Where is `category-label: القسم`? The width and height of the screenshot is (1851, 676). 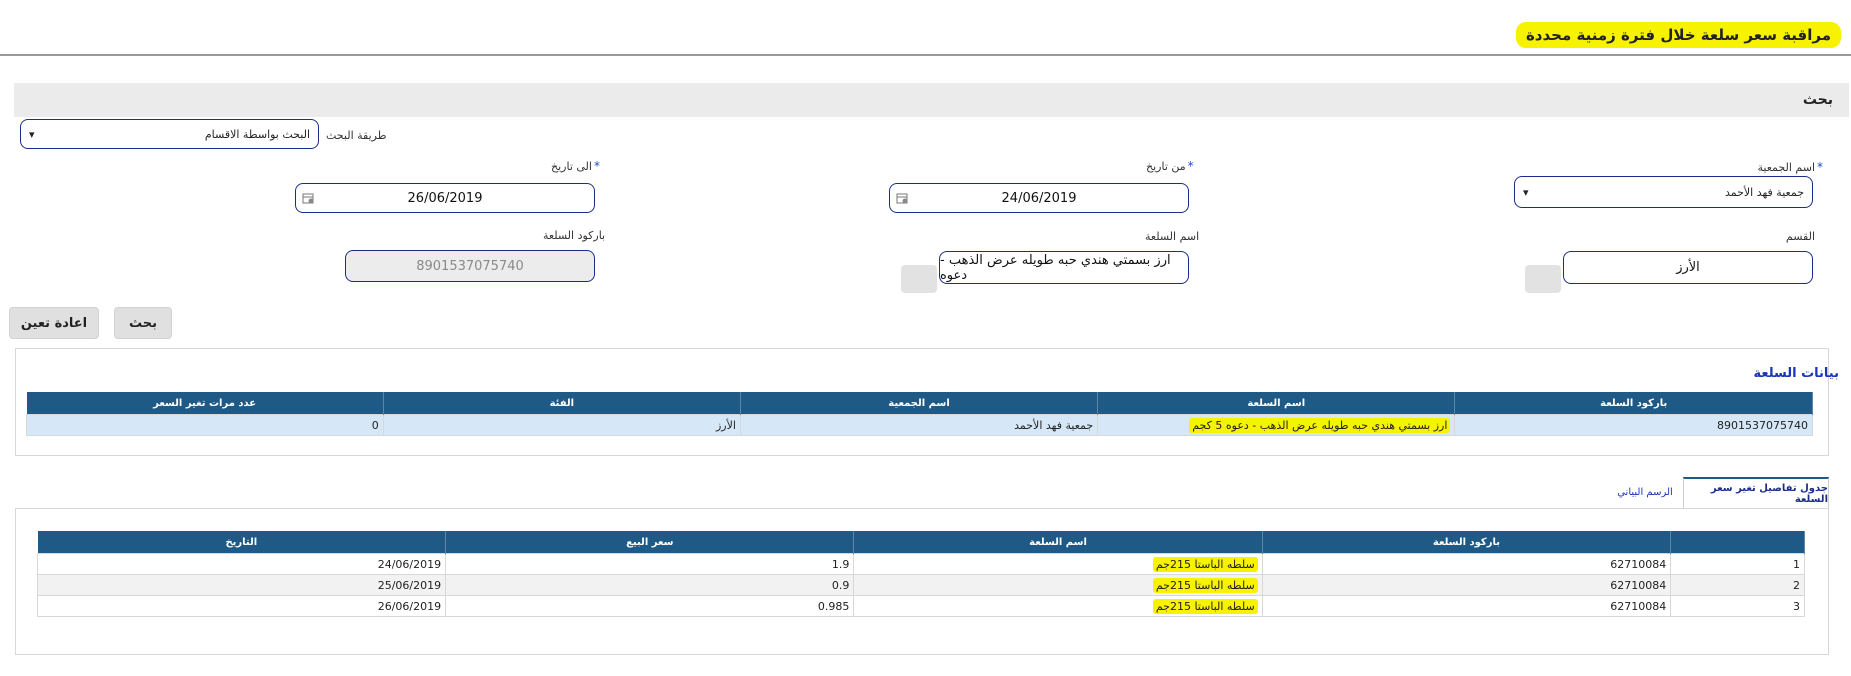 category-label: القسم is located at coordinates (1800, 236).